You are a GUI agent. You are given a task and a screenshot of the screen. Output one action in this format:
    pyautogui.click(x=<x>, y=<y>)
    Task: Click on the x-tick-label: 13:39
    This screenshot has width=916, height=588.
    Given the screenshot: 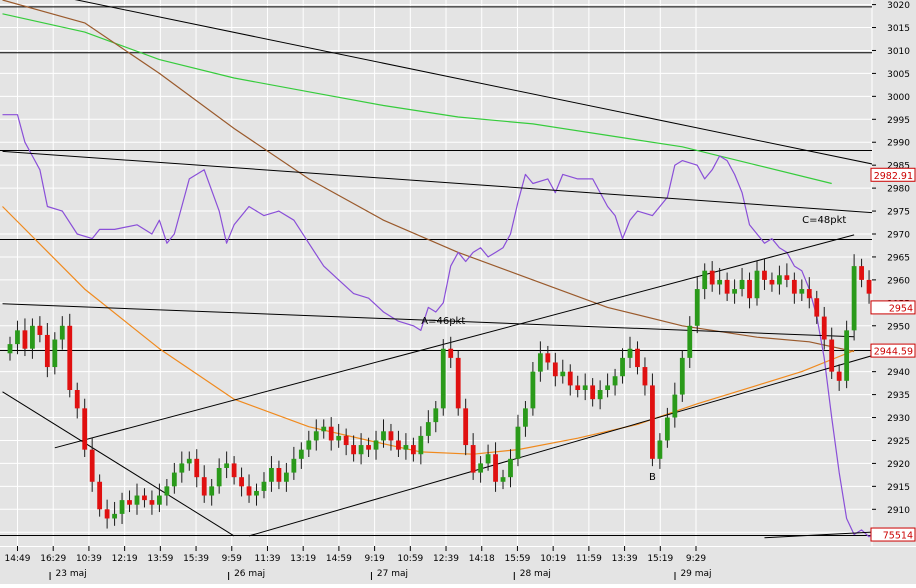 What is the action you would take?
    pyautogui.click(x=625, y=559)
    